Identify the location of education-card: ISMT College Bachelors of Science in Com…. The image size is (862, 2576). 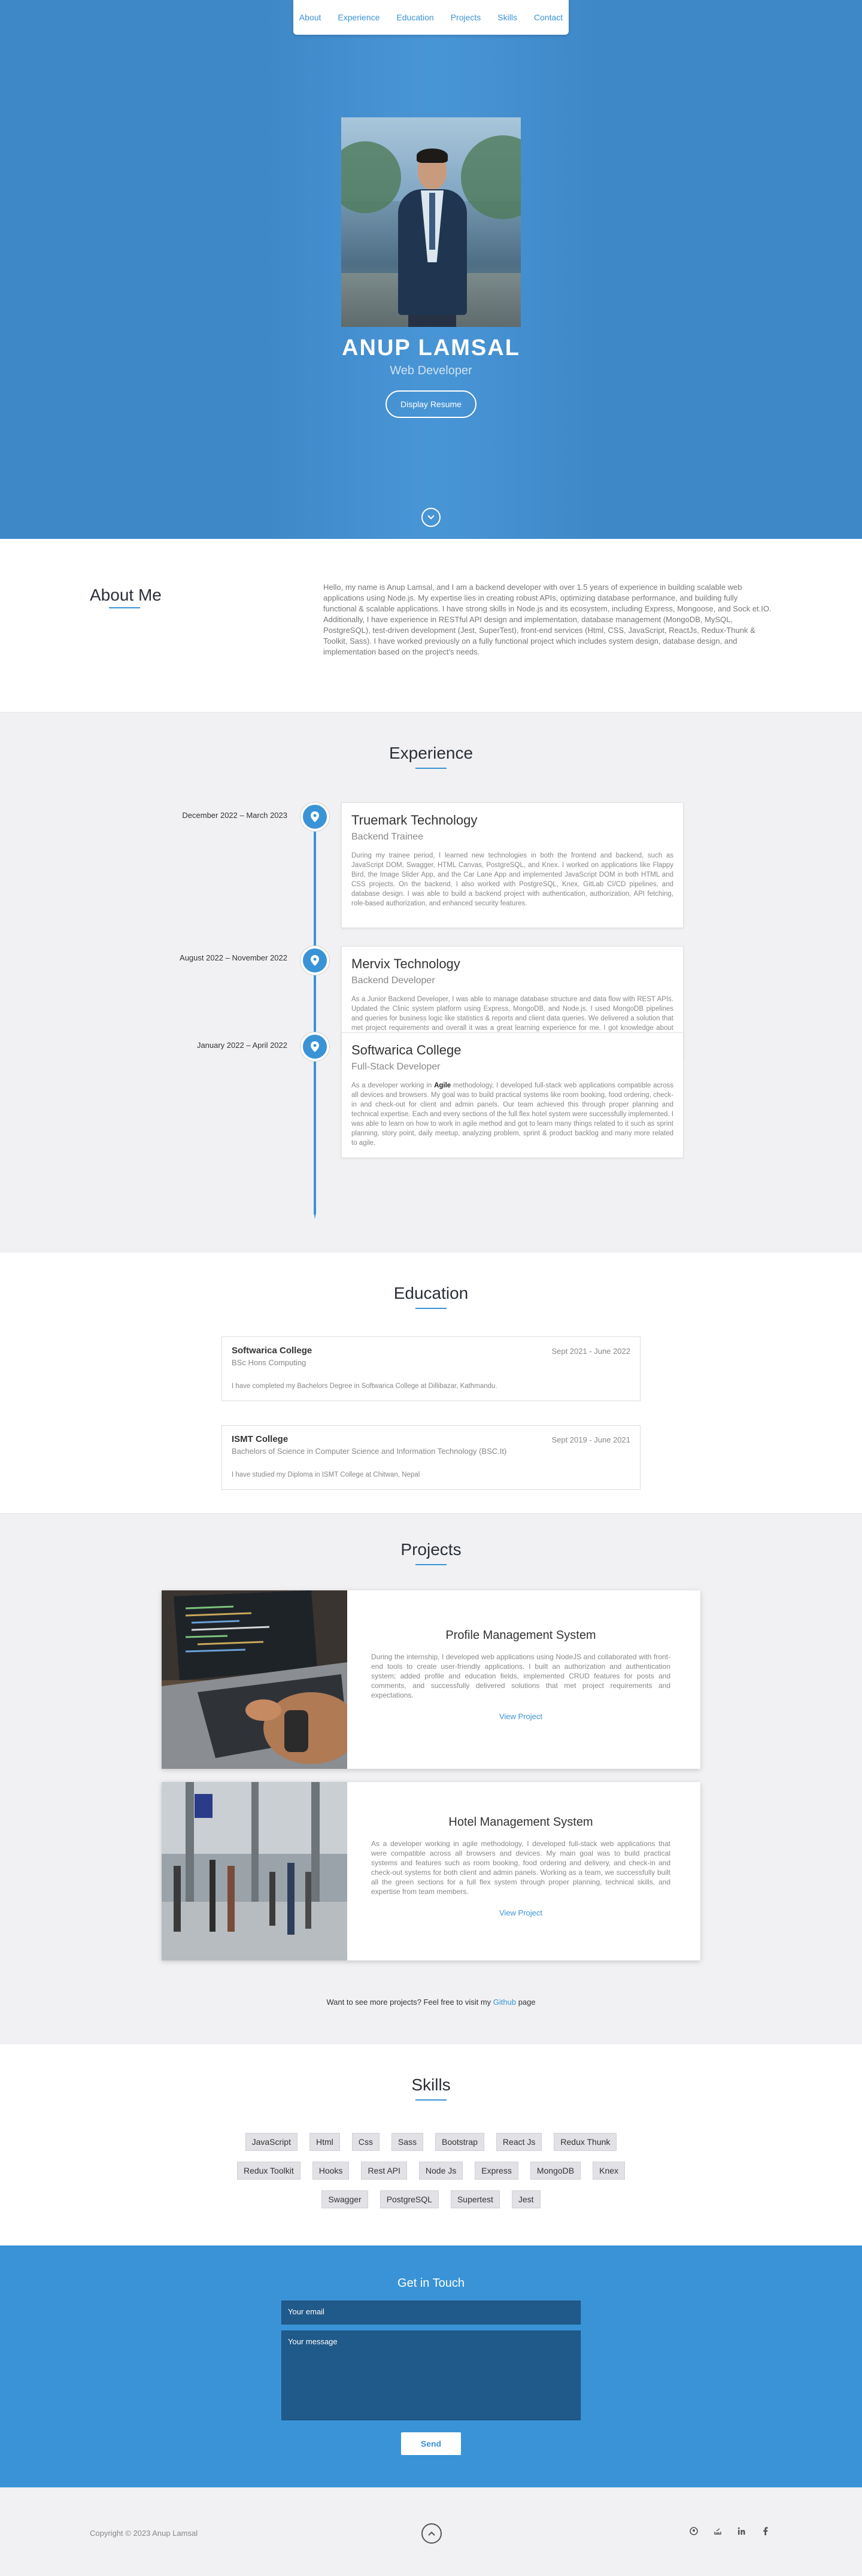
(431, 1457).